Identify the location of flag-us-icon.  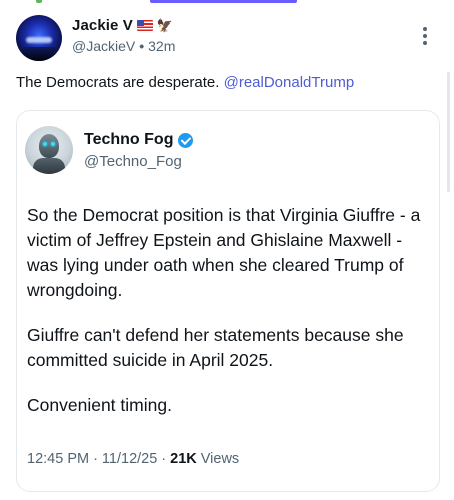
(144, 25).